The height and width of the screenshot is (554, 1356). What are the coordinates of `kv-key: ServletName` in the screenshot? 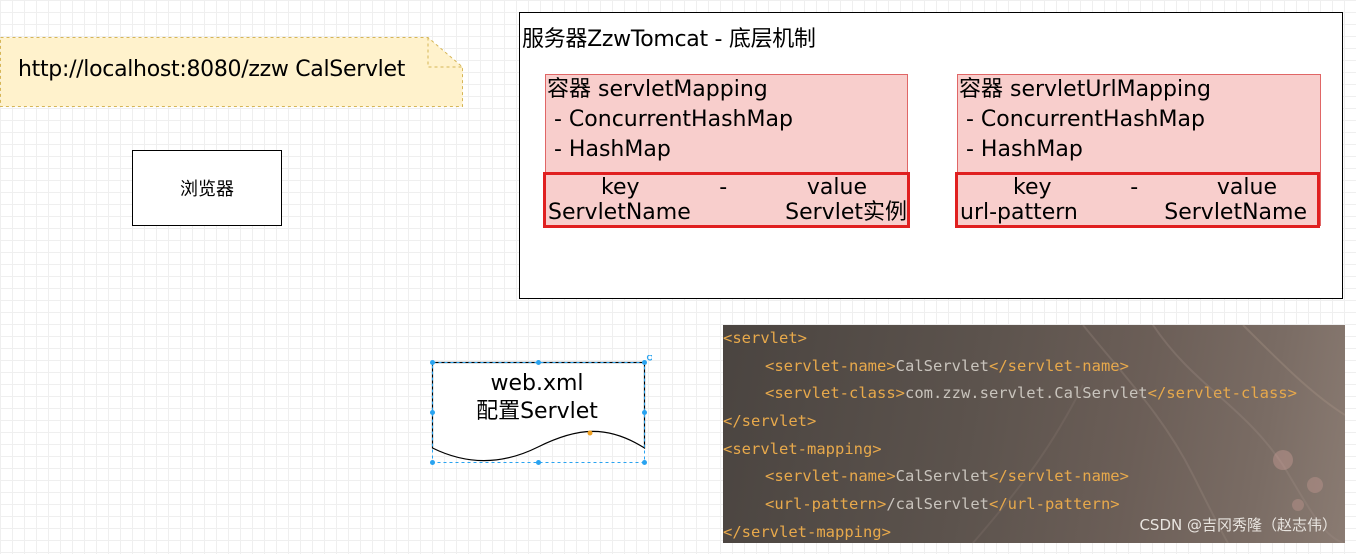 It's located at (619, 212).